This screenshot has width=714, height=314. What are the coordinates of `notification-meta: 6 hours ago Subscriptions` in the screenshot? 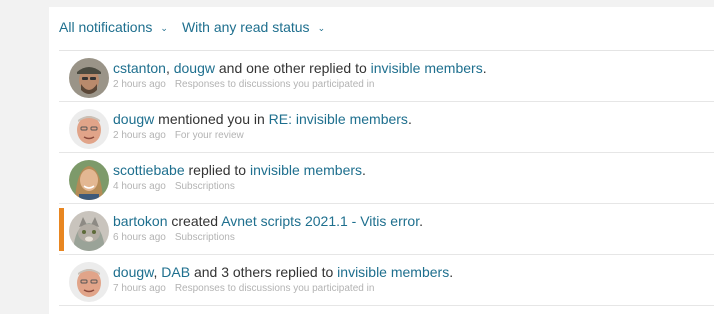 It's located at (174, 237).